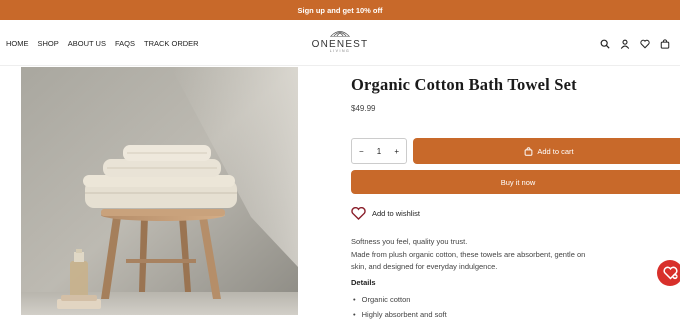  I want to click on wishlist-label: Add to wishlist, so click(396, 213).